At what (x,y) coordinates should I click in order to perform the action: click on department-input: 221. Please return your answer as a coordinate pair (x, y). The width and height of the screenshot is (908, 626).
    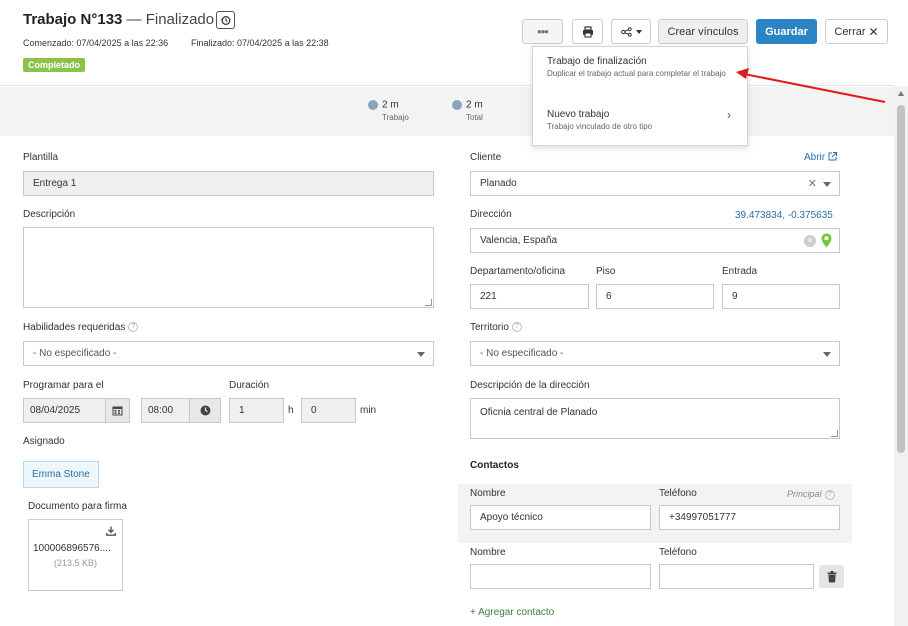
    Looking at the image, I should click on (529, 296).